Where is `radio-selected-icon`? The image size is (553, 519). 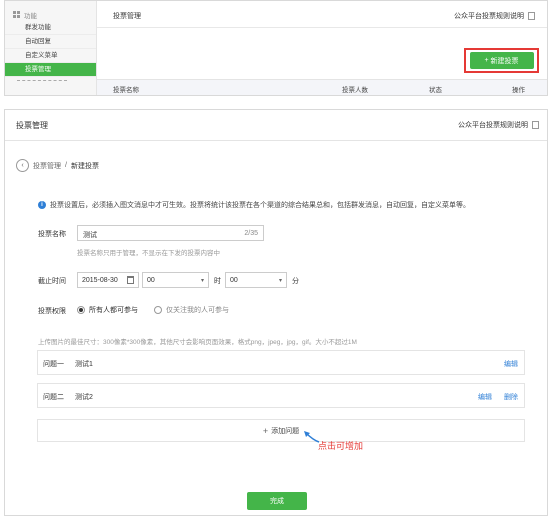
radio-selected-icon is located at coordinates (81, 310).